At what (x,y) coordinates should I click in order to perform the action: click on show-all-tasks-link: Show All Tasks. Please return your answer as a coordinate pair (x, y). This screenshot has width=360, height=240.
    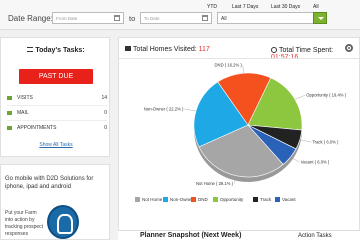
    Looking at the image, I should click on (56, 145).